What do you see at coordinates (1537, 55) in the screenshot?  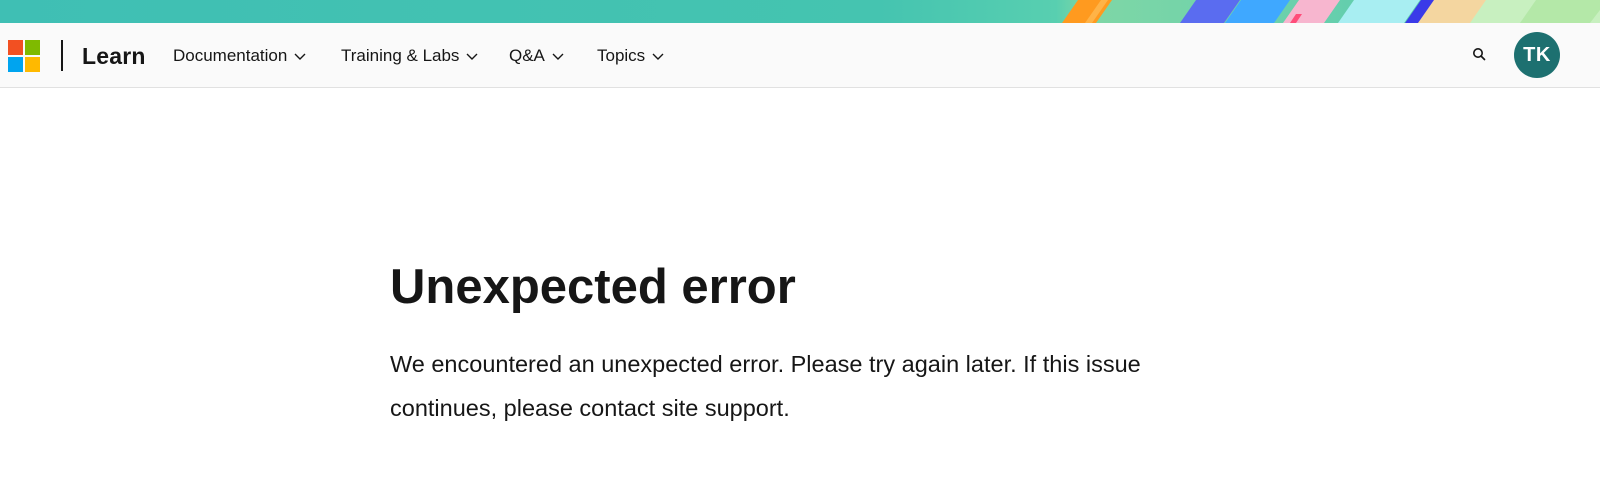 I see `user-avatar: TK` at bounding box center [1537, 55].